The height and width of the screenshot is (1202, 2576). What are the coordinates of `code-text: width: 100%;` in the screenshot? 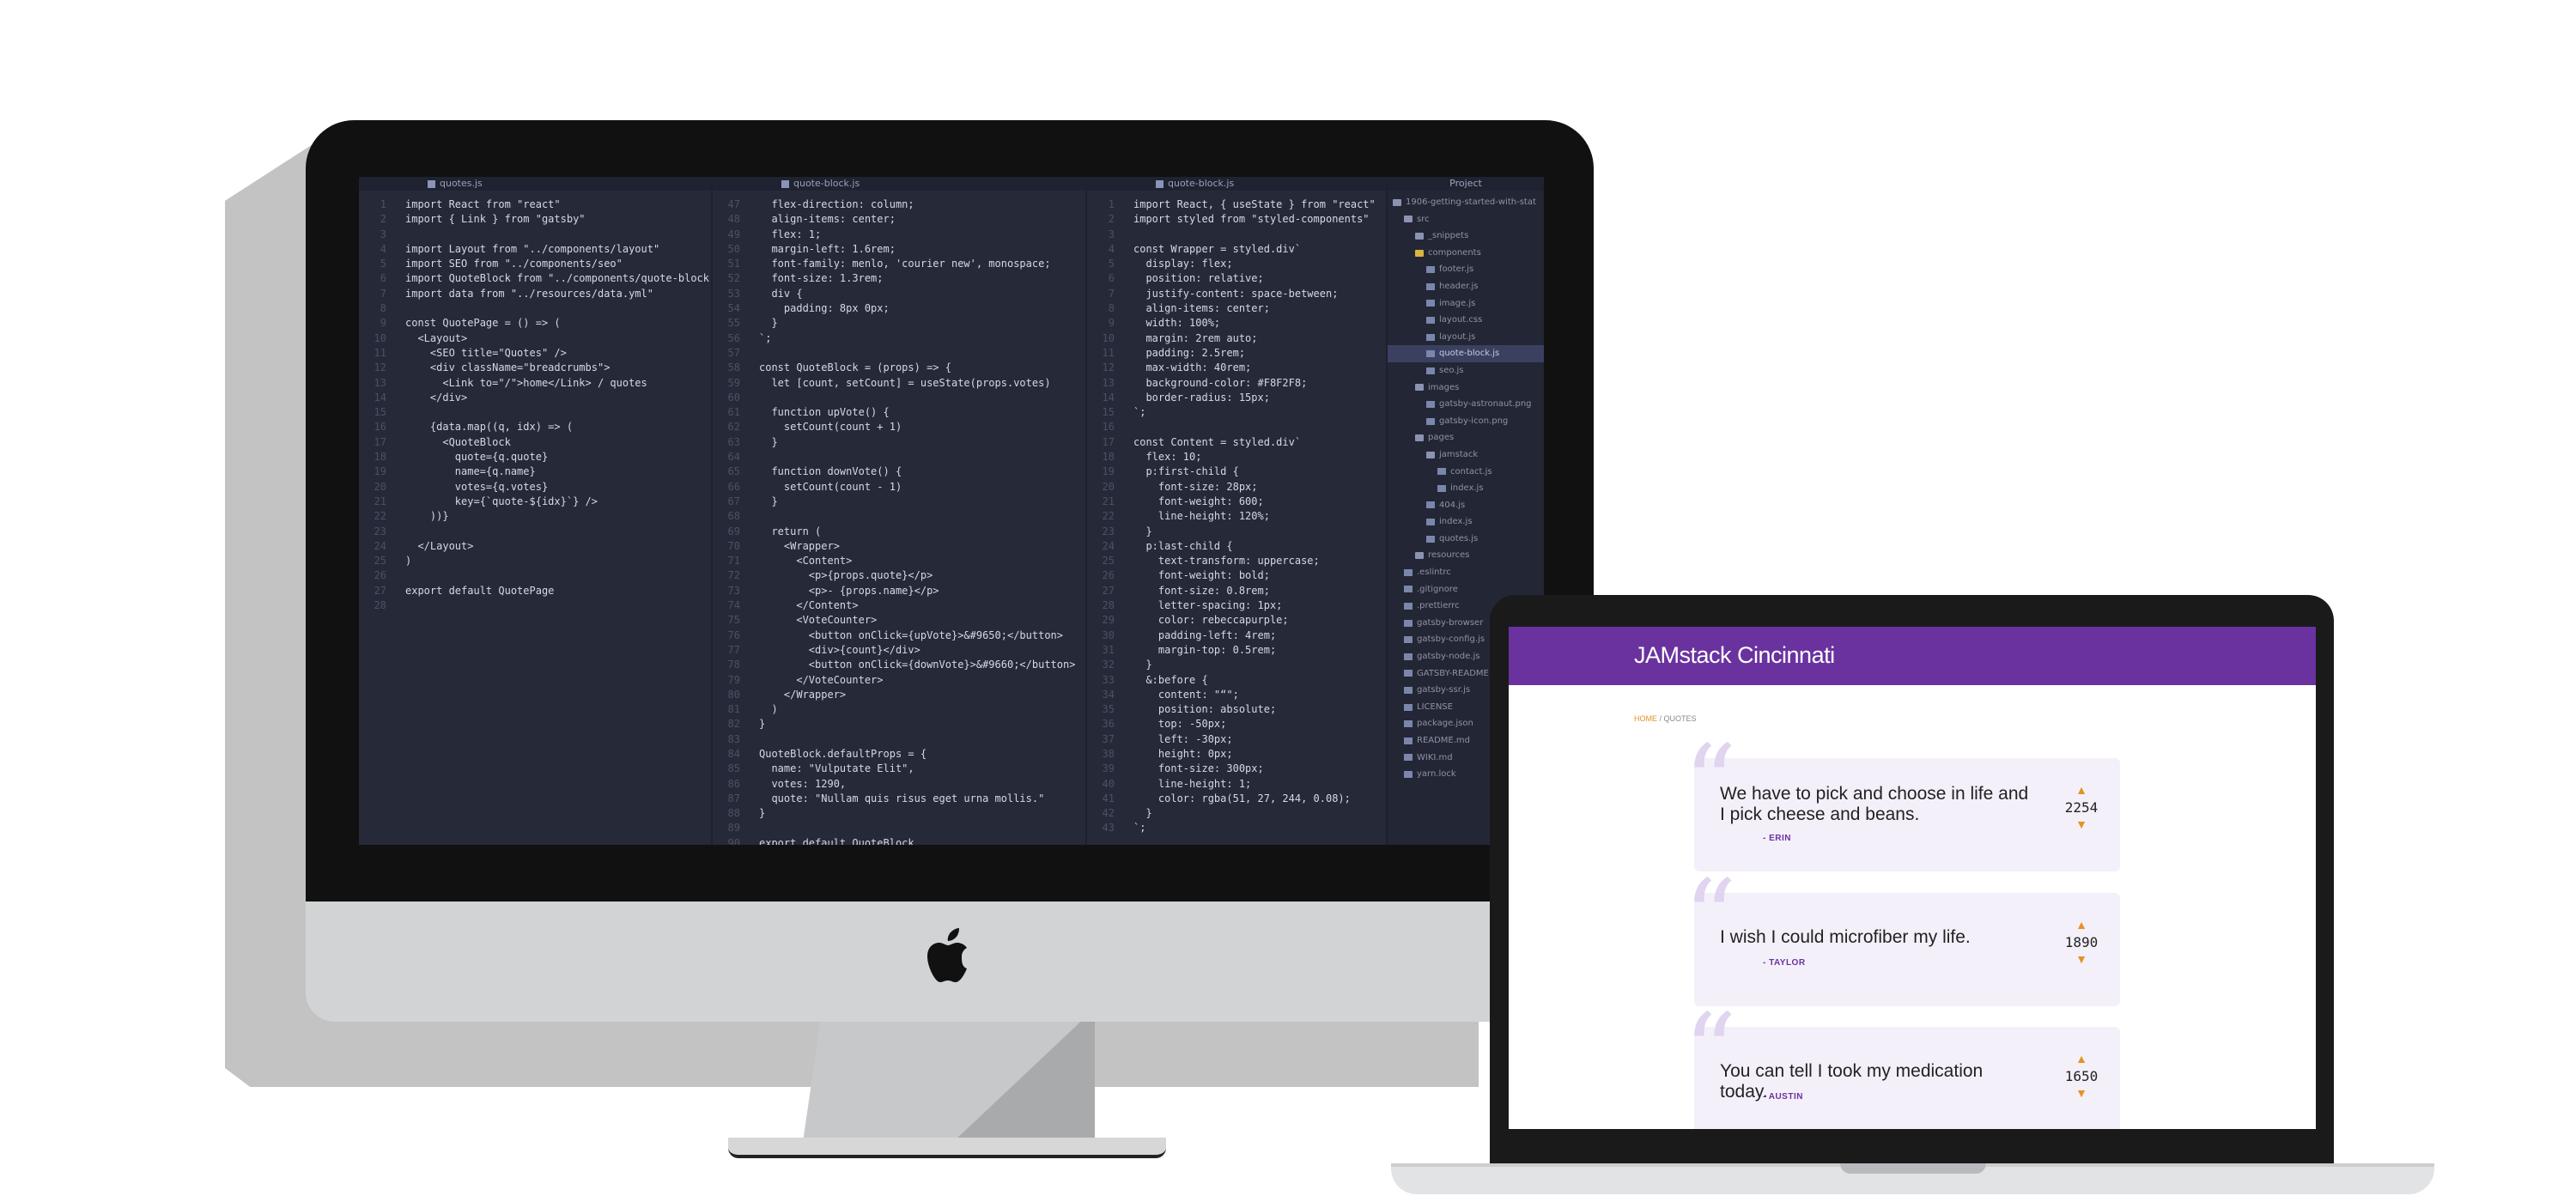 It's located at (1177, 323).